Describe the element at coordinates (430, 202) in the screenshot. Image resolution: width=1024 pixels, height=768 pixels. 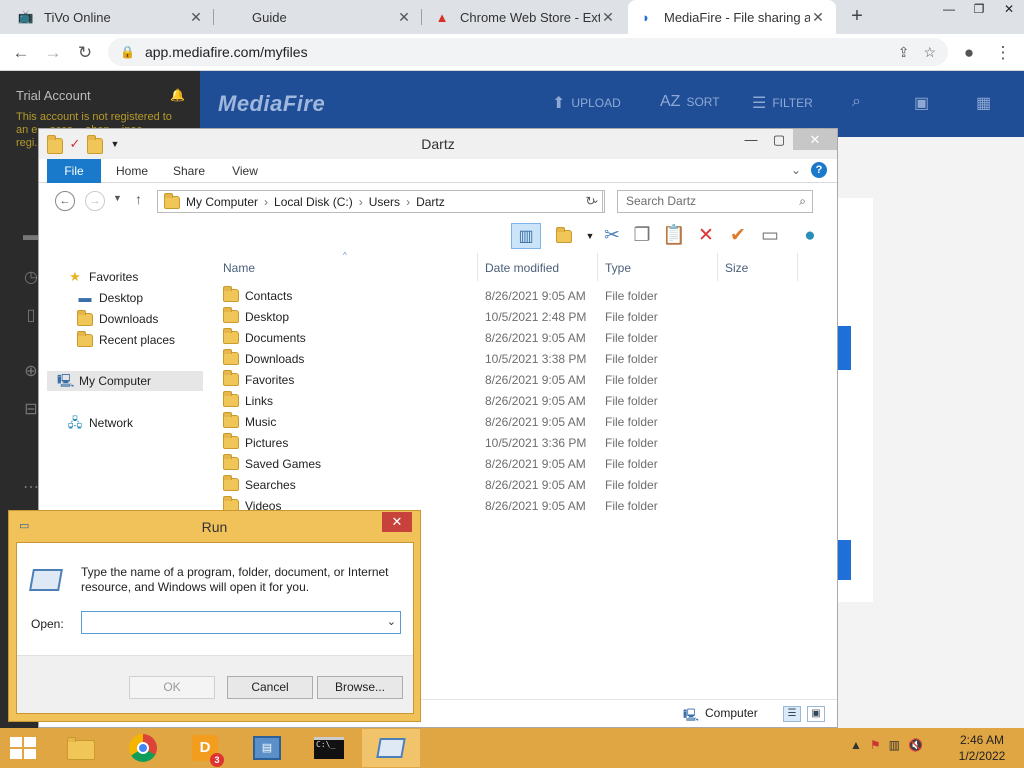
I see `breadcrumb-item: Dartz` at that location.